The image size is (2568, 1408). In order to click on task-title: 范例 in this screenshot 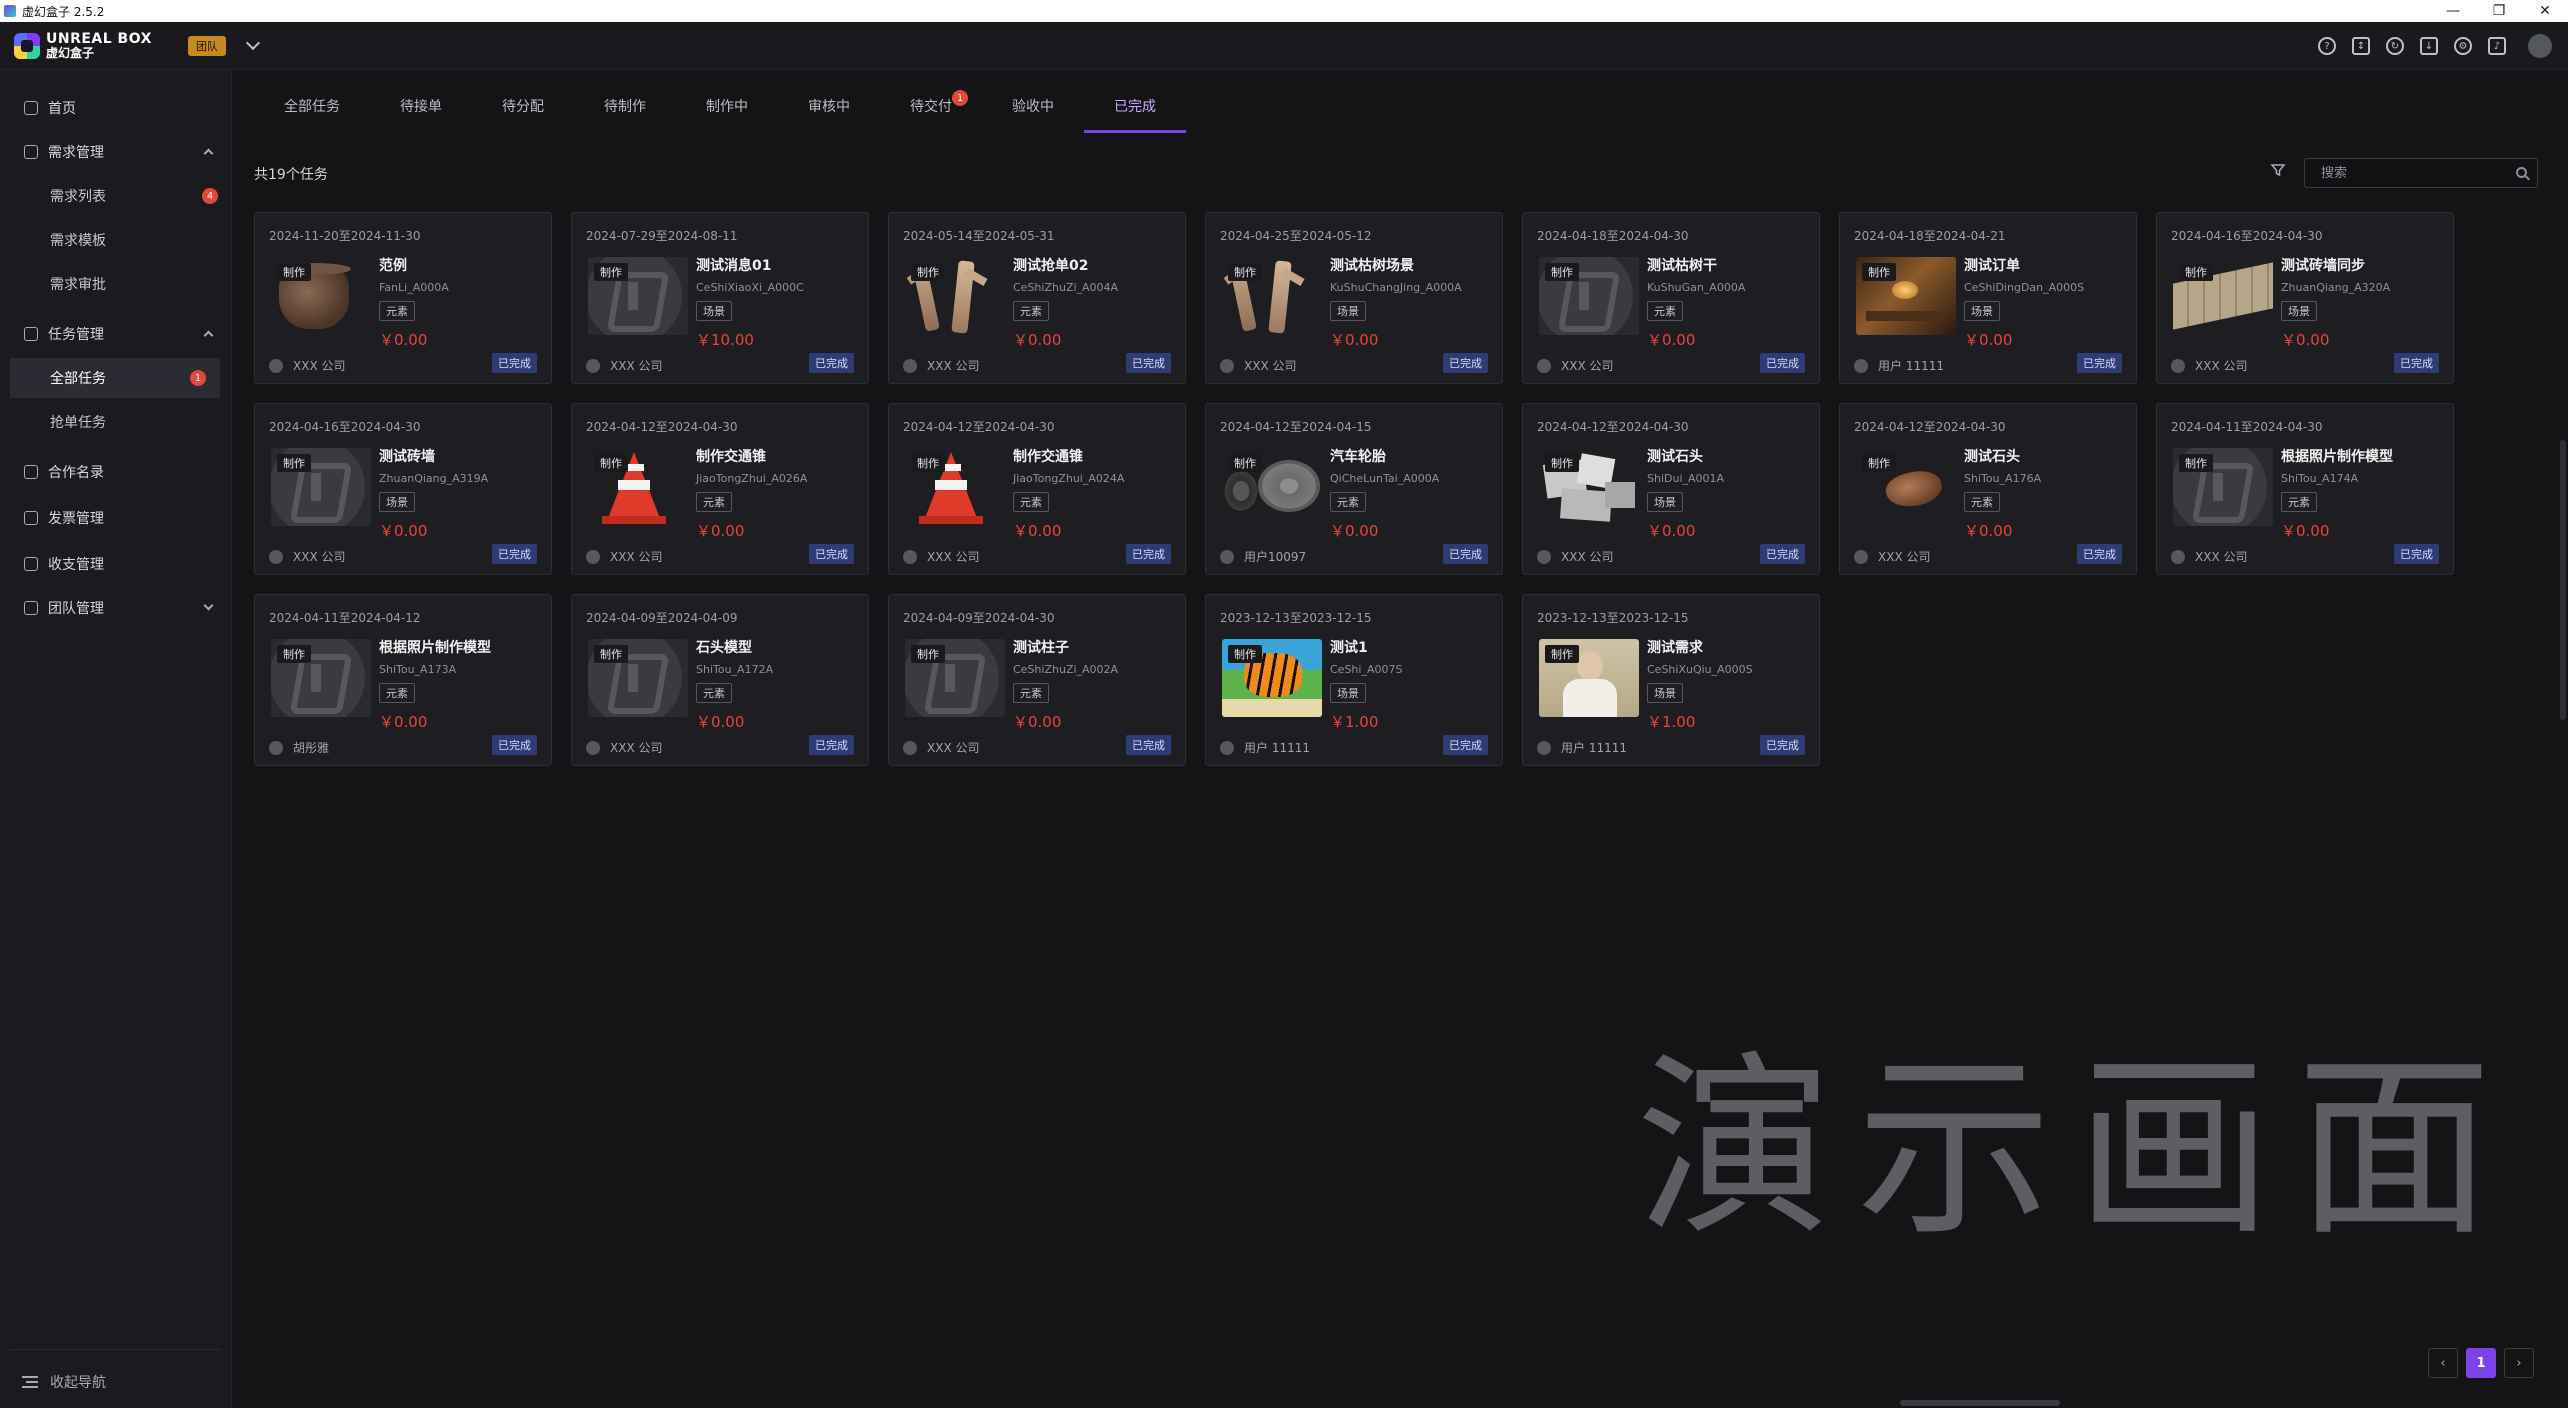, I will do `click(393, 266)`.